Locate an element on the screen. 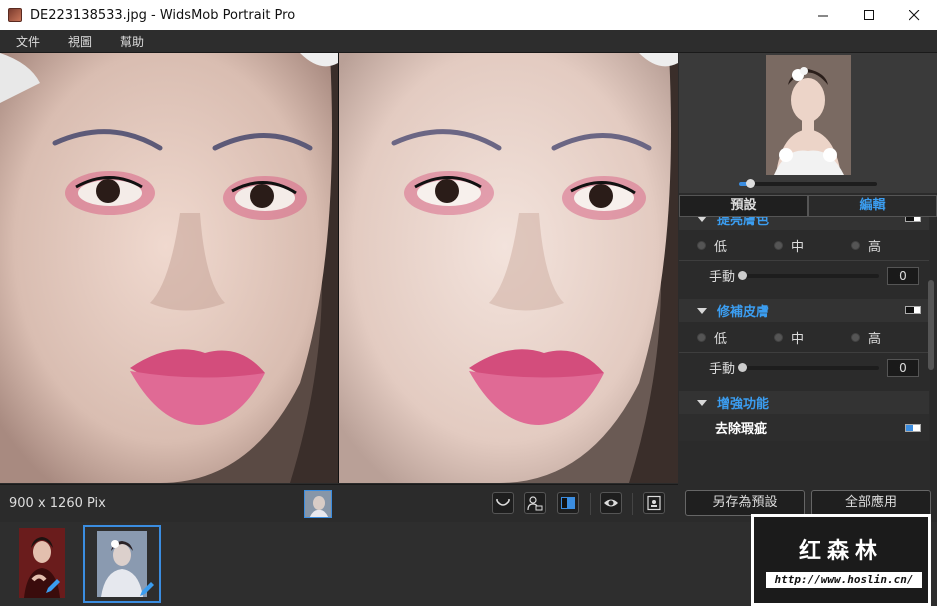 Image resolution: width=937 pixels, height=606 pixels. film-thumbnail-selected is located at coordinates (122, 564).